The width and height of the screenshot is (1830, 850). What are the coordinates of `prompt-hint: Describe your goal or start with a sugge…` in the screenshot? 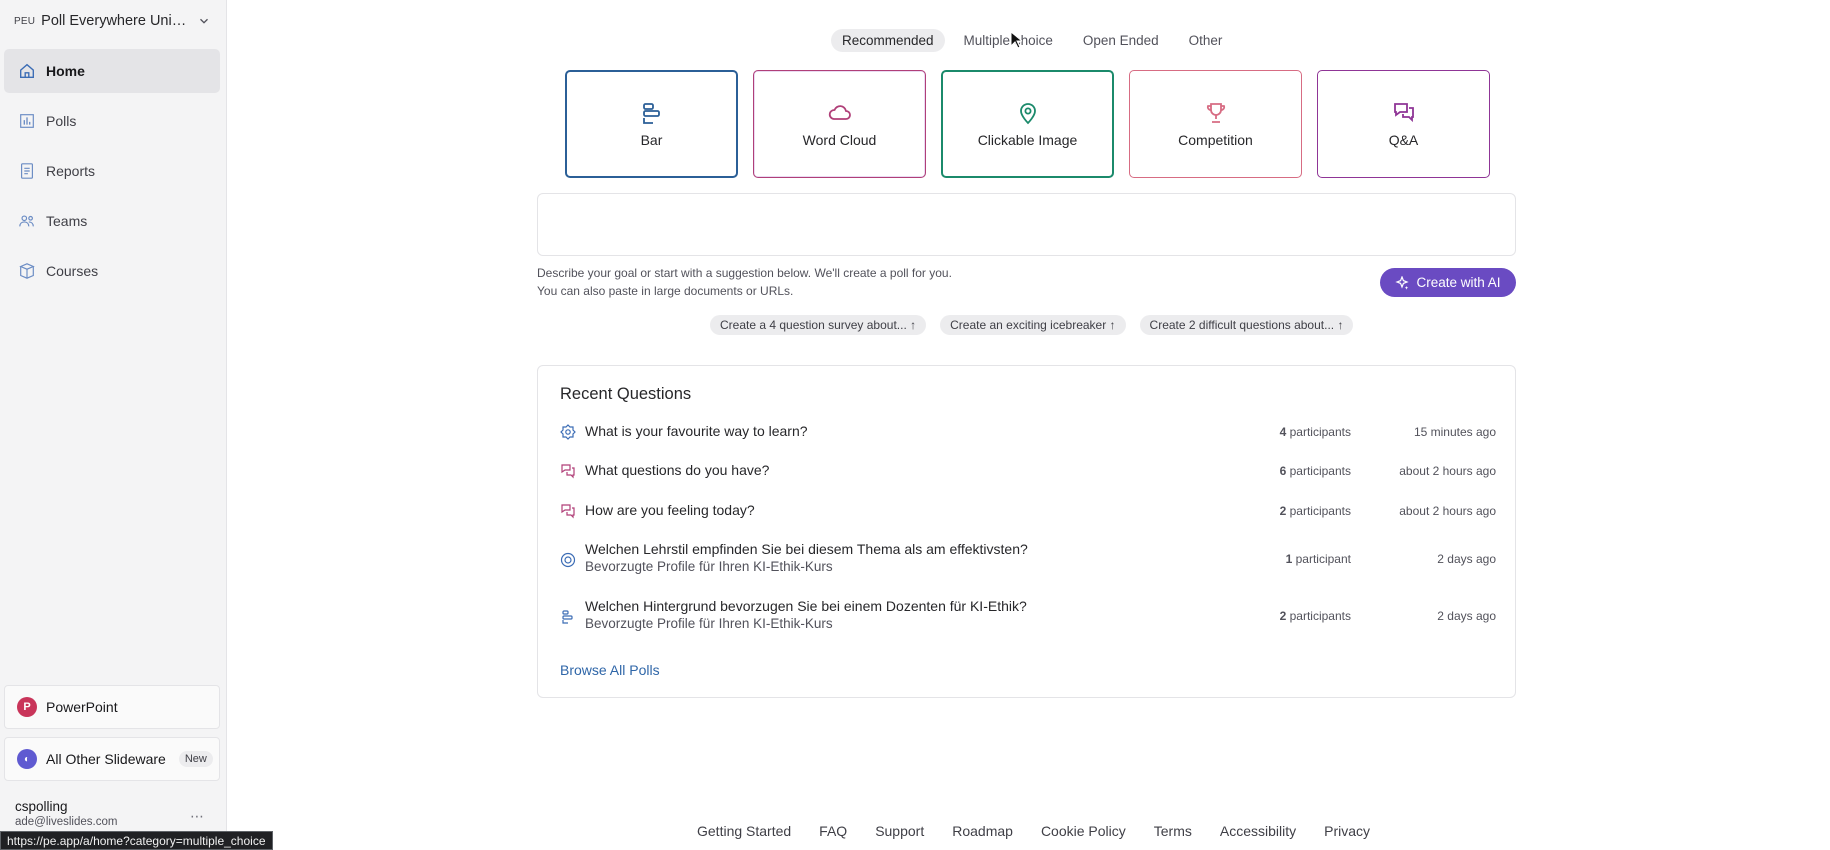 It's located at (744, 282).